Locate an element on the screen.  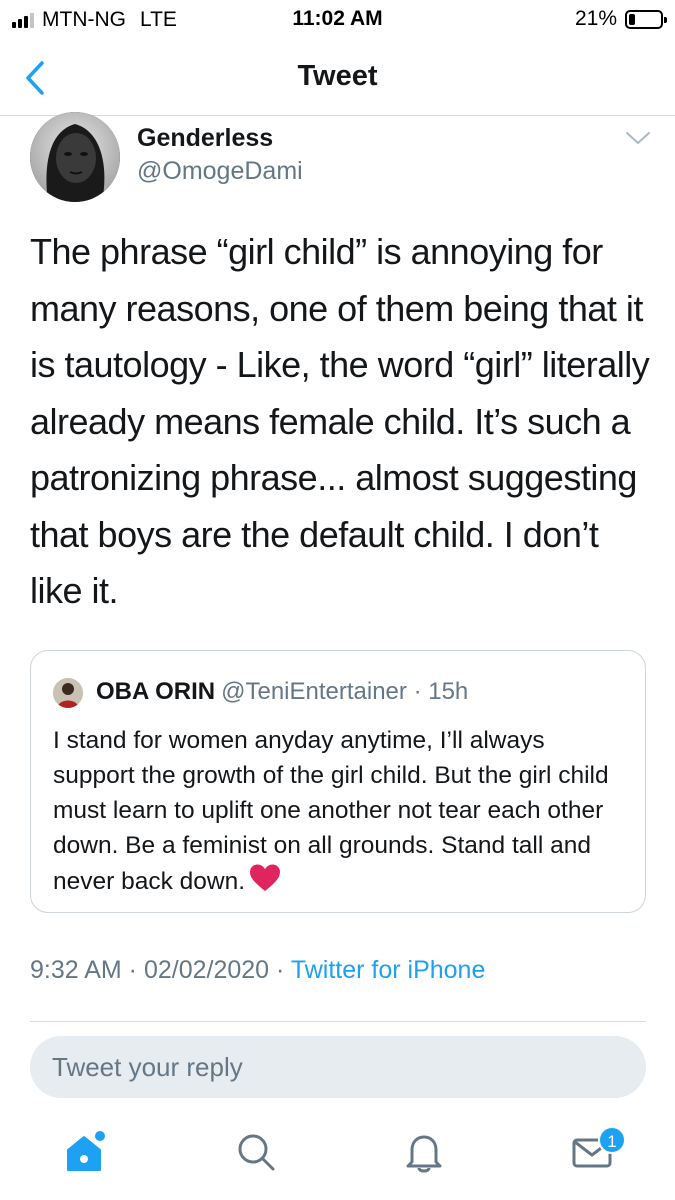
messages-badge: 1 is located at coordinates (612, 1140).